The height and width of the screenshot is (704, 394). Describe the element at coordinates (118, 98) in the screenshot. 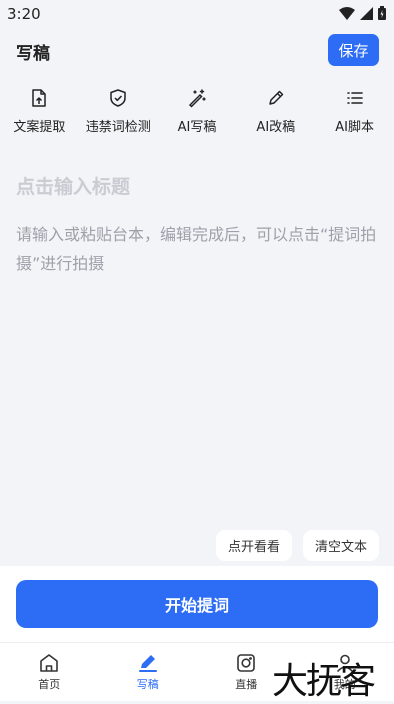

I see `shield-check-icon` at that location.